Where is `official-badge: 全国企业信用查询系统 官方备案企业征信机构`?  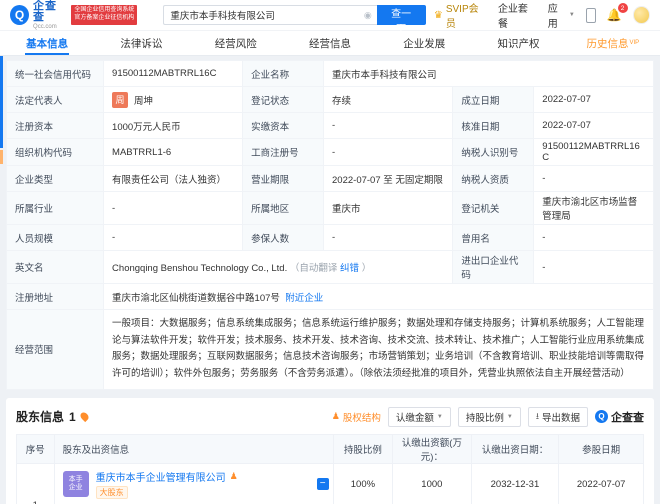
official-badge: 全国企业信用查询系统 官方备案企业征信机构 is located at coordinates (104, 15).